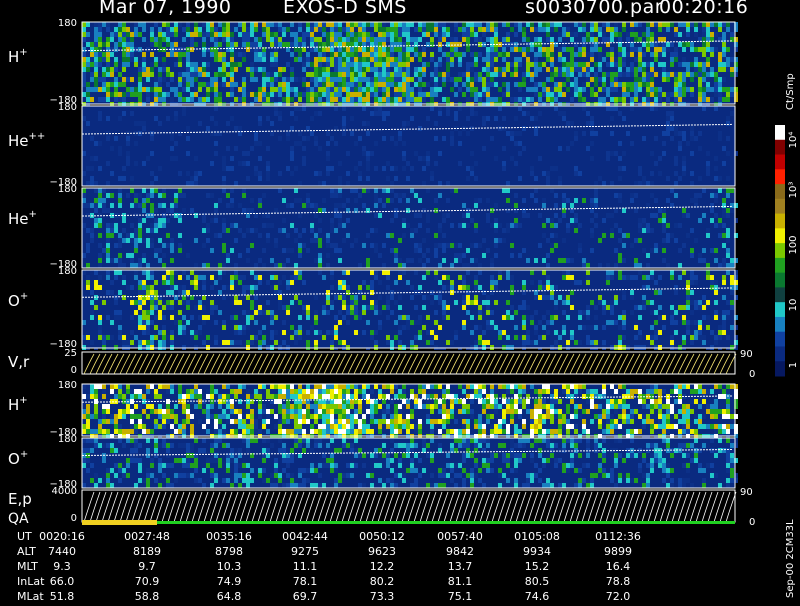 The height and width of the screenshot is (606, 800). I want to click on panel-he-plus-plus: 180−180He++, so click(373, 145).